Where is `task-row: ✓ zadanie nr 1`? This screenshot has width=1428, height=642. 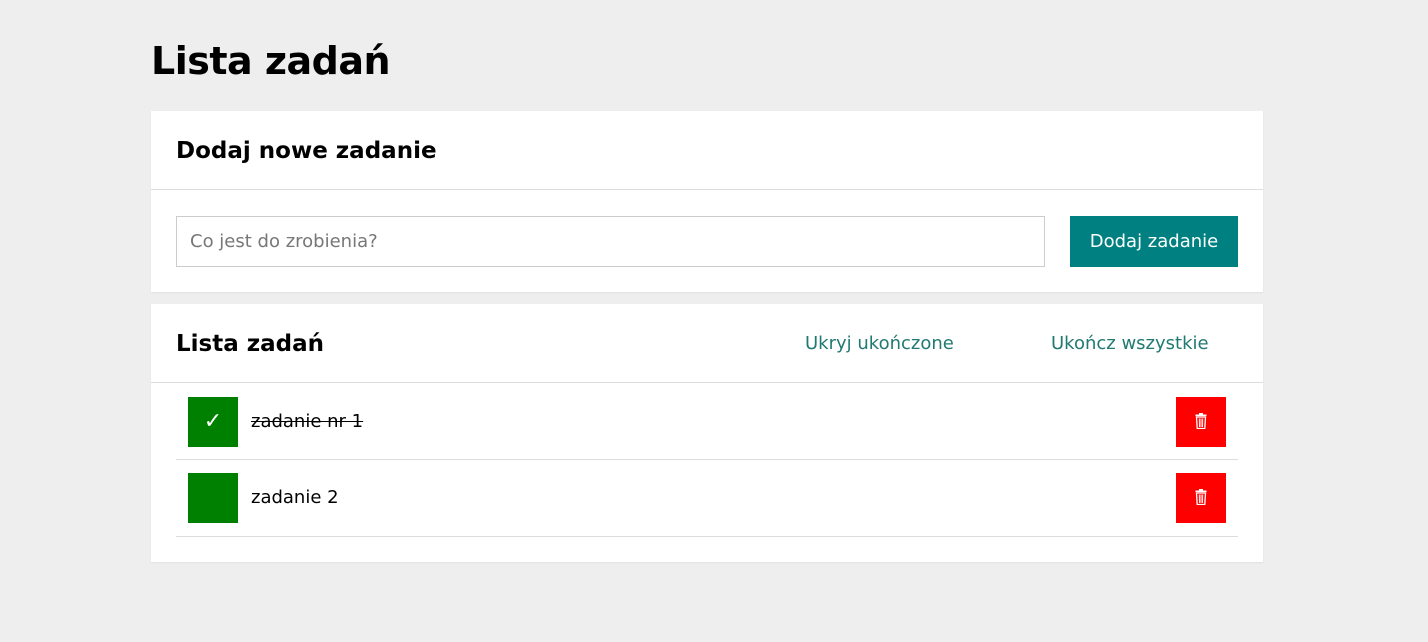 task-row: ✓ zadanie nr 1 is located at coordinates (707, 422).